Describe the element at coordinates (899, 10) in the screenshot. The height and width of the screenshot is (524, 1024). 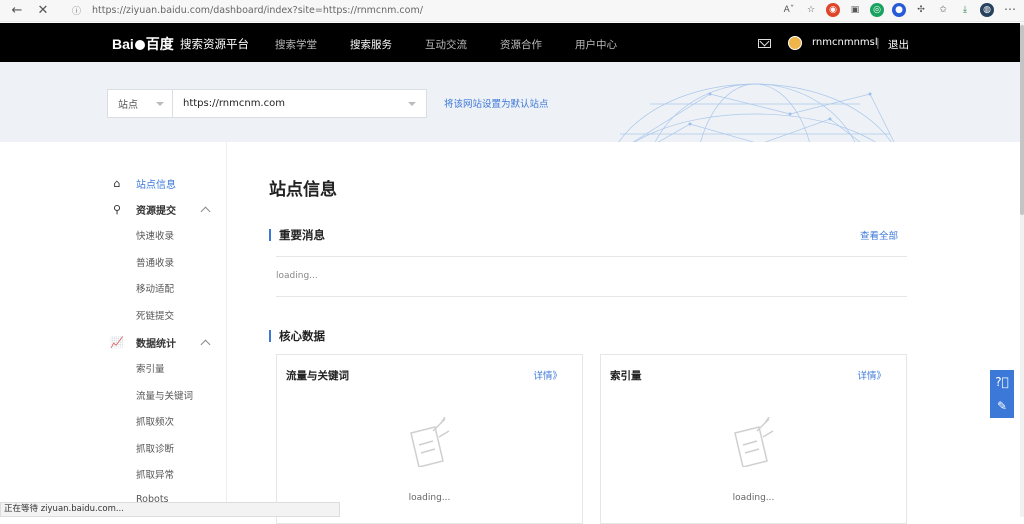
I see `extension-blue-icon: ●` at that location.